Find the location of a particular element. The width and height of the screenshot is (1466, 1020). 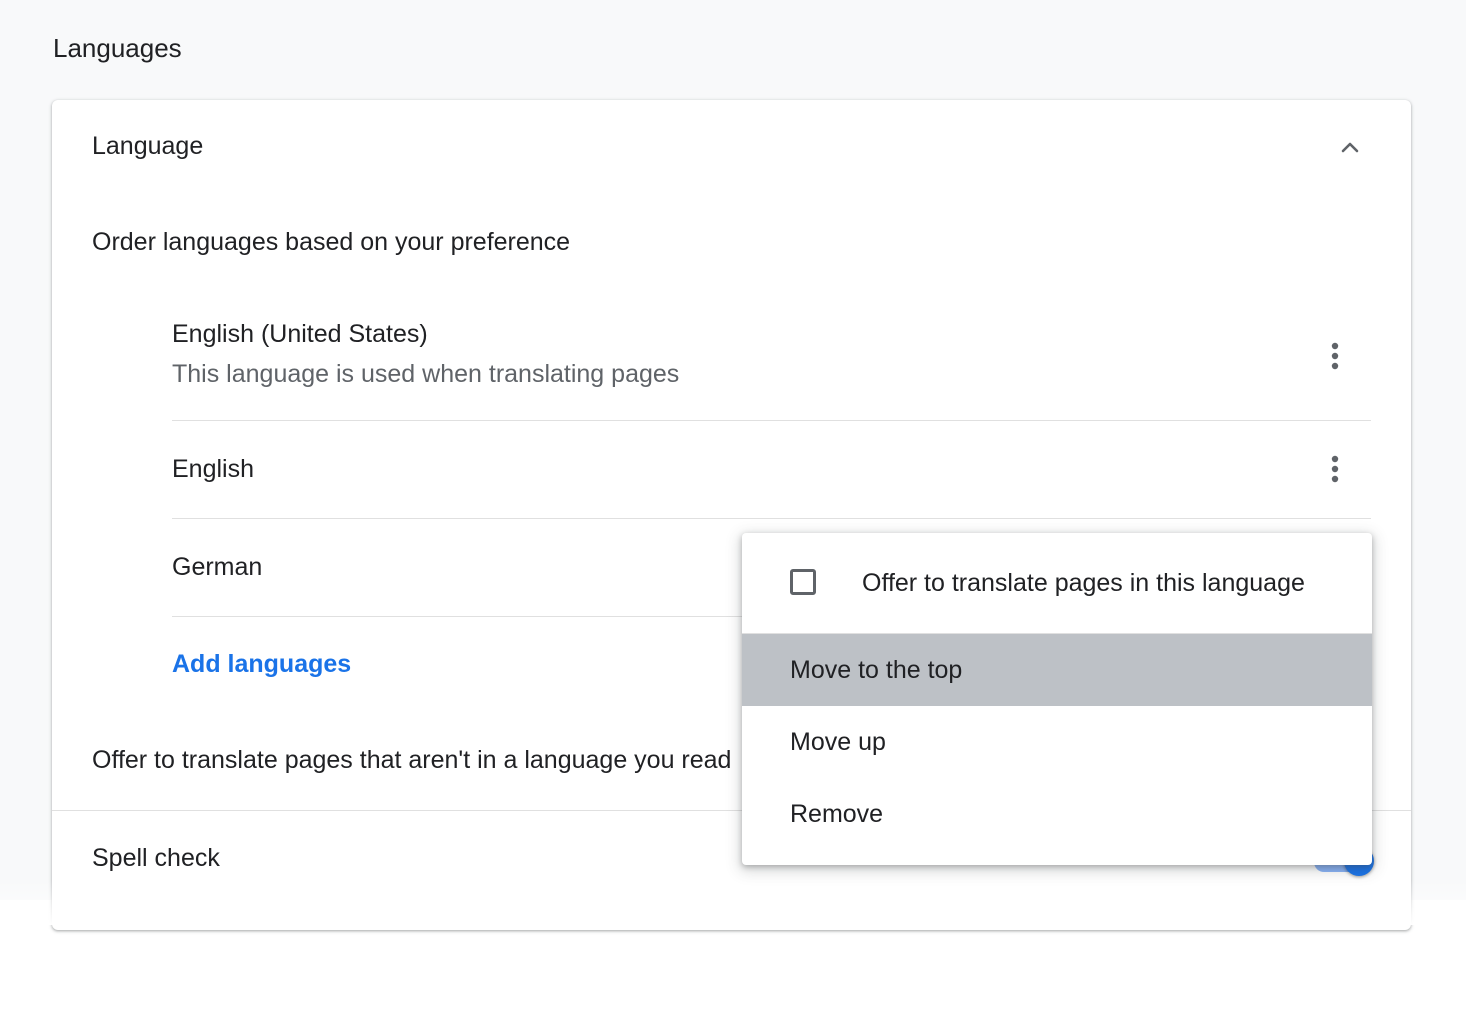

language-name: German is located at coordinates (217, 567).